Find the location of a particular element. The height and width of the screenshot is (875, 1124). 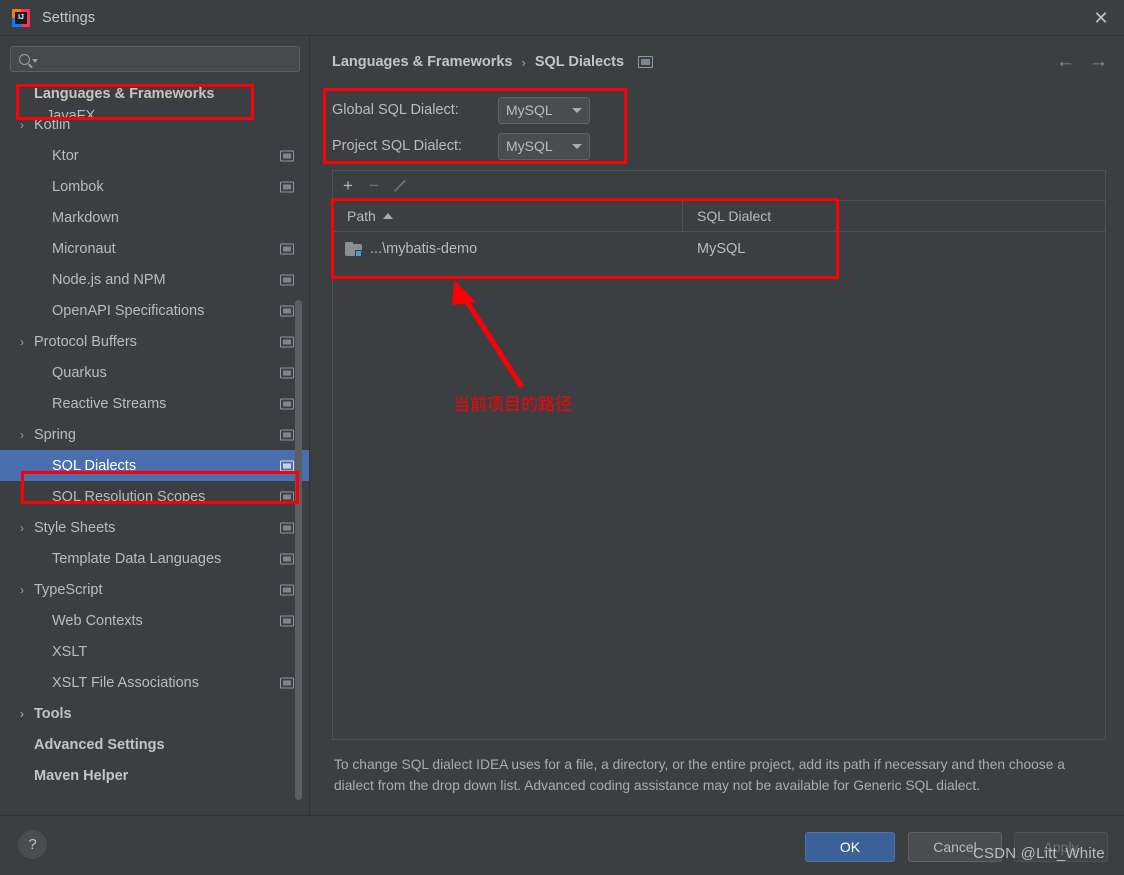

sidebar-item-xslt: XSLT is located at coordinates (155, 651).